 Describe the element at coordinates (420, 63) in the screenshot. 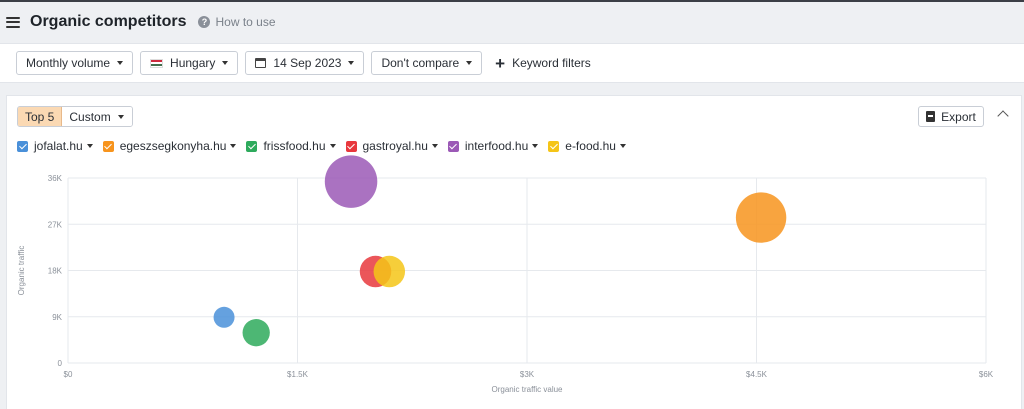

I see `compare-label: Don't compare` at that location.